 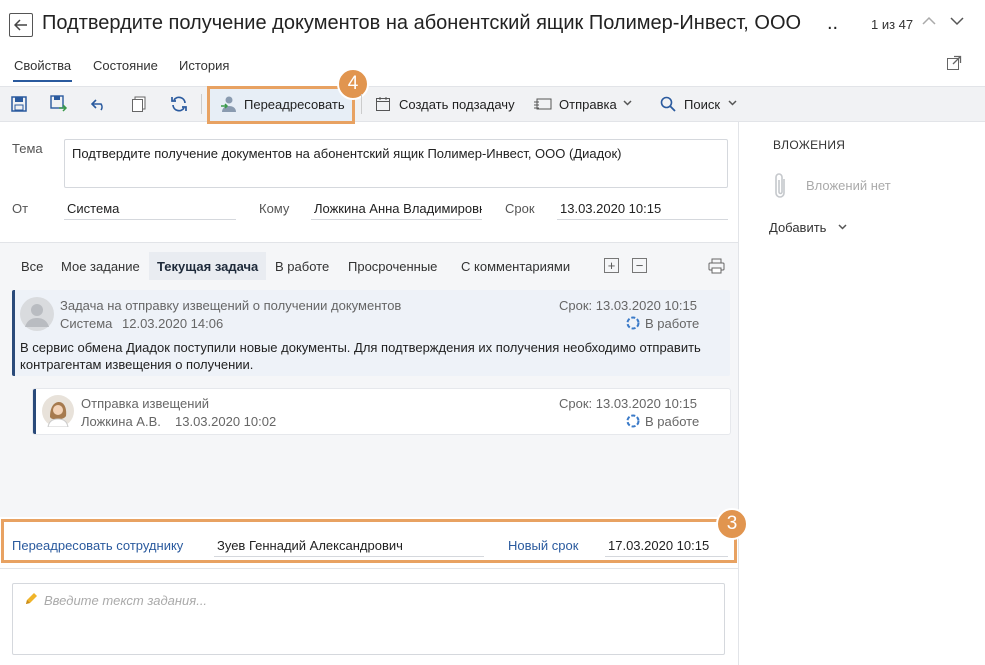 I want to click on task-author: Система, so click(x=86, y=323).